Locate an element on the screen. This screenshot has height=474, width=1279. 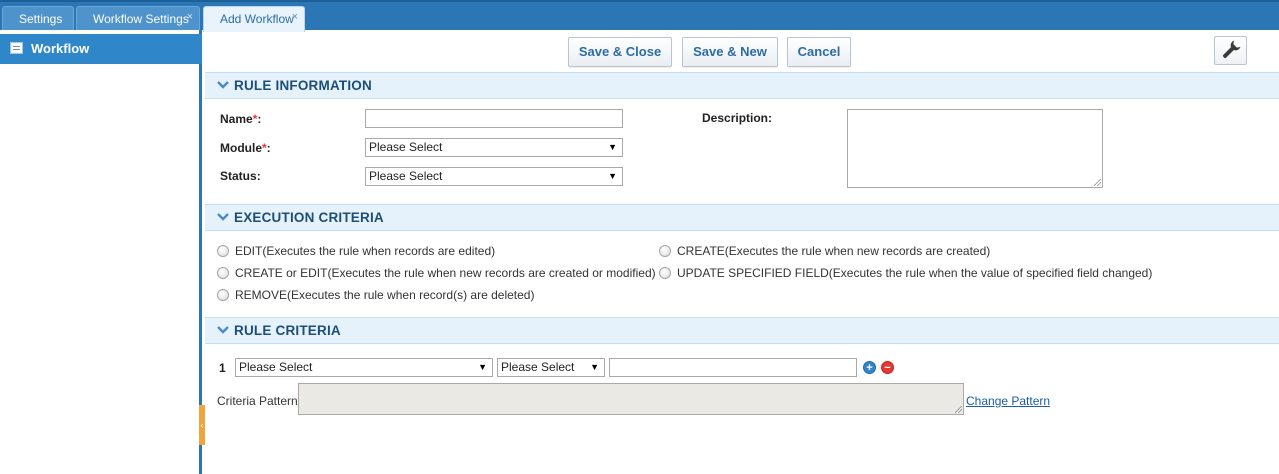
criteria-pattern-label: Criteria Pattern is located at coordinates (257, 401).